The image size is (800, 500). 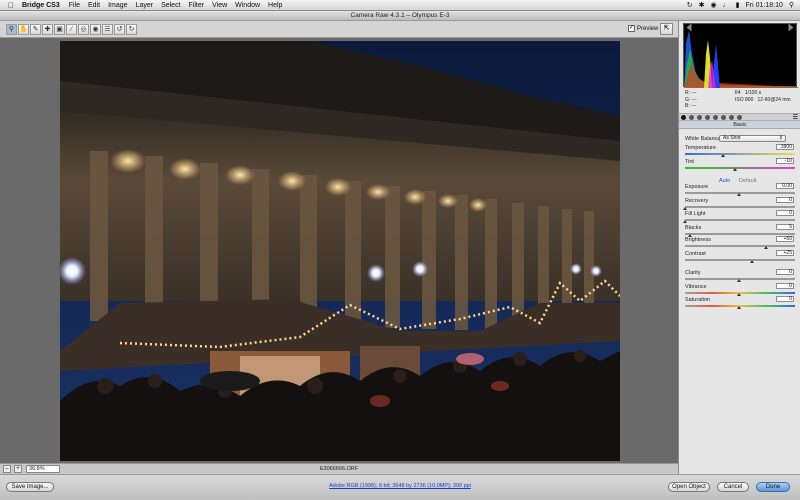 What do you see at coordinates (687, 106) in the screenshot?
I see `b-label: B:` at bounding box center [687, 106].